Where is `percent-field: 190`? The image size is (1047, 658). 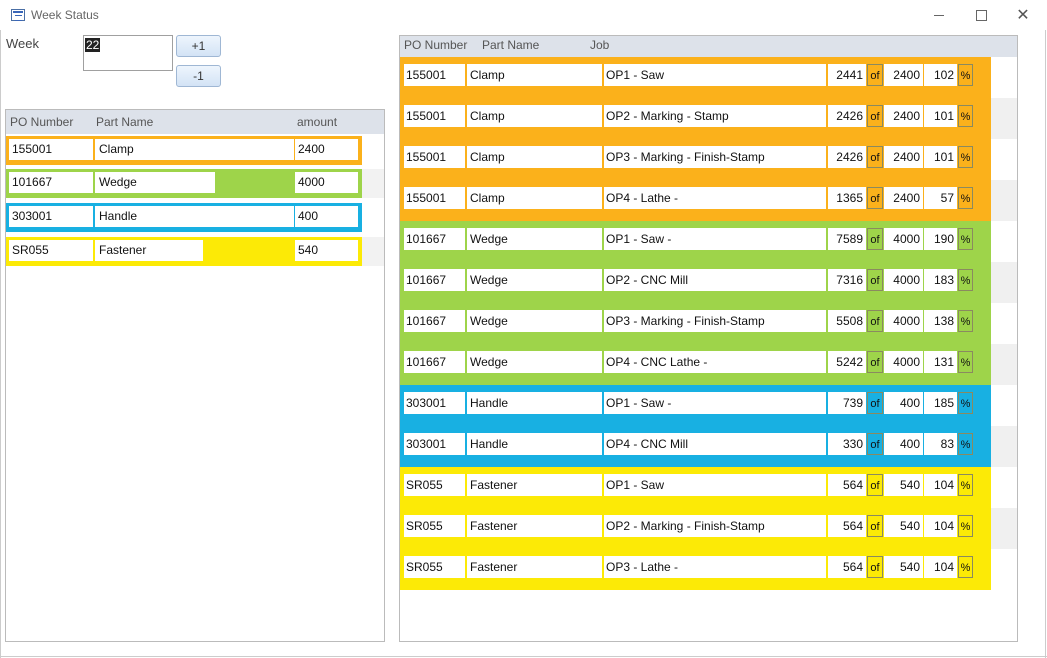 percent-field: 190 is located at coordinates (940, 239).